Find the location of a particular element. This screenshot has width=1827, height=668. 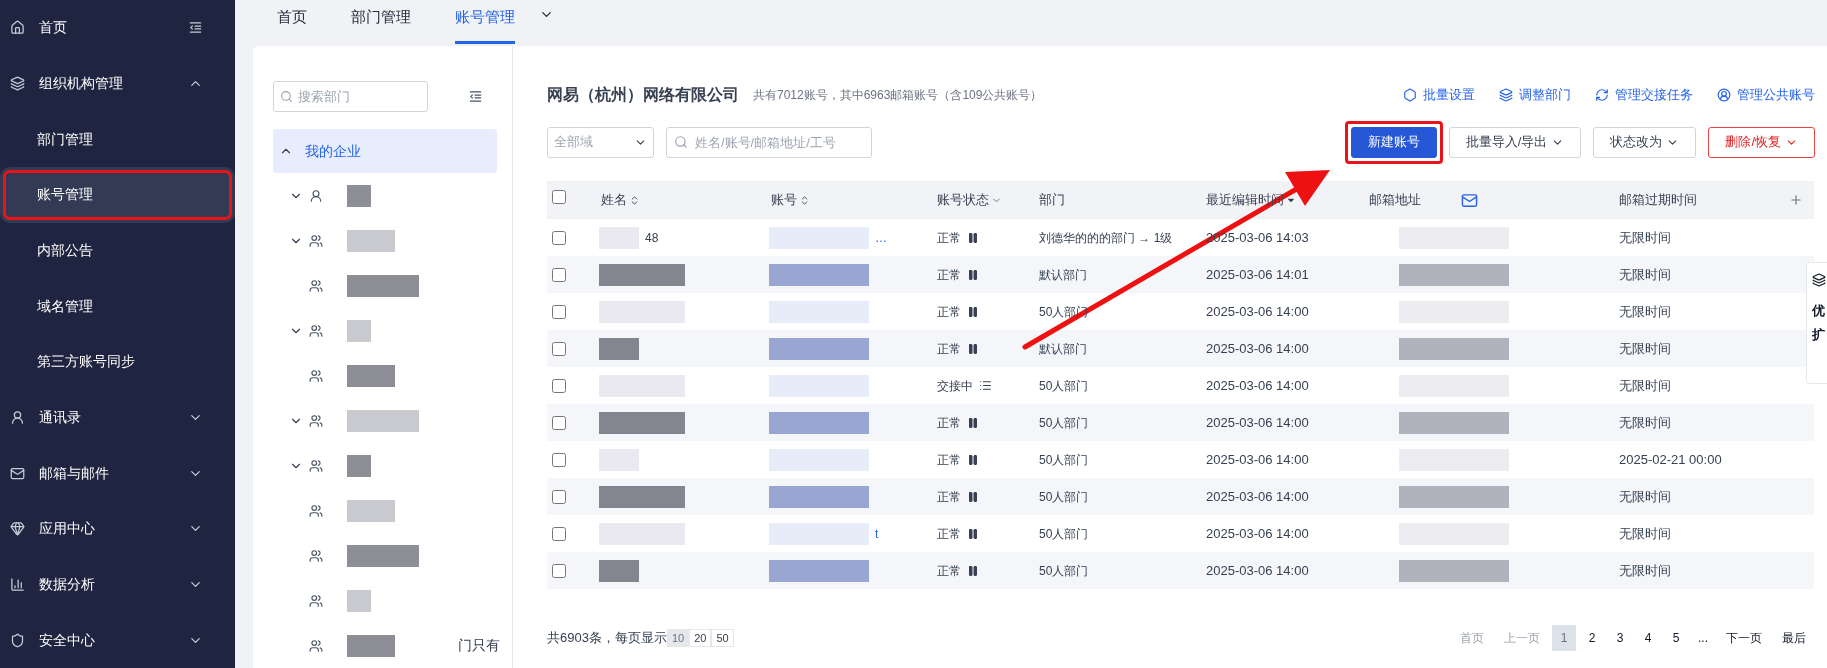

tab: 首页 is located at coordinates (292, 22).